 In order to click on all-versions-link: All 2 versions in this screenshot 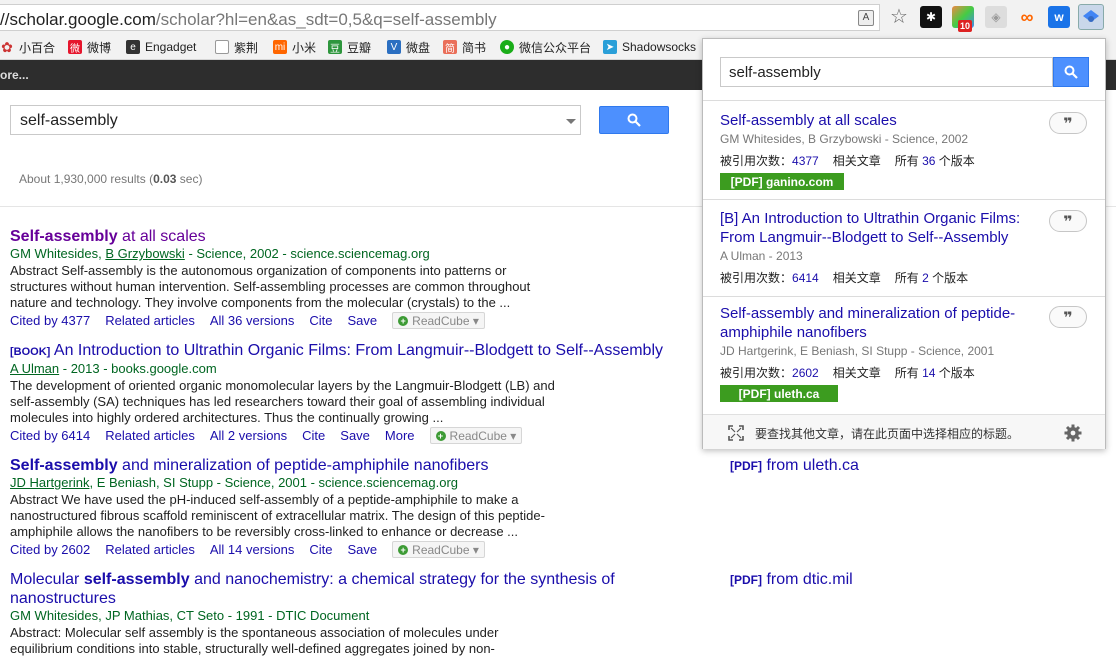, I will do `click(248, 435)`.